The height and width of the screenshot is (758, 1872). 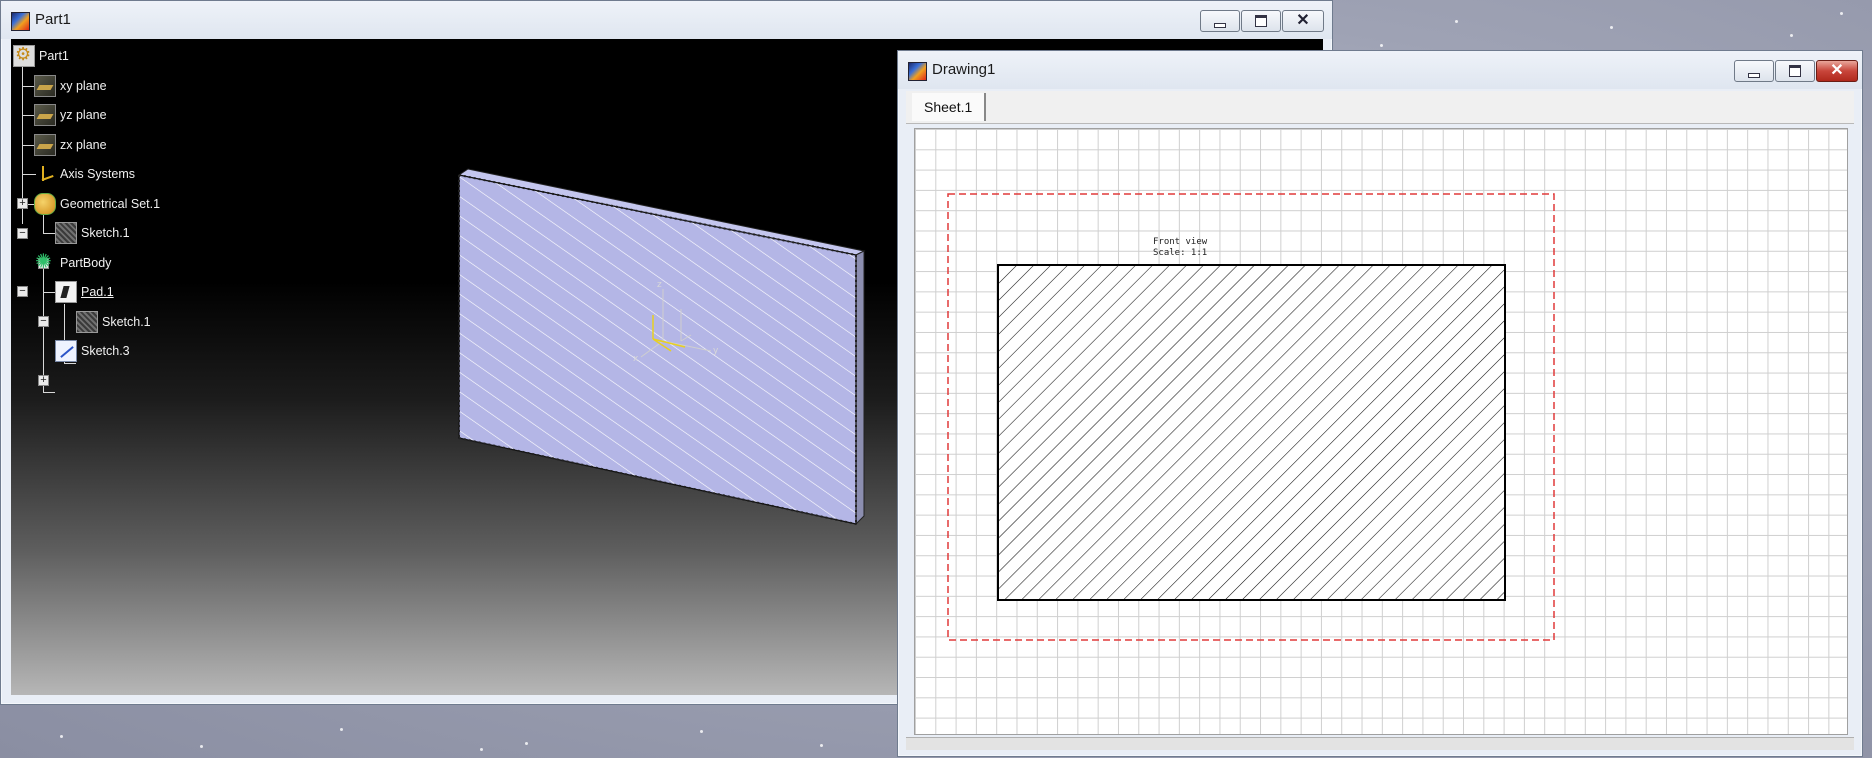 What do you see at coordinates (45, 204) in the screenshot?
I see `geometrical-set-icon` at bounding box center [45, 204].